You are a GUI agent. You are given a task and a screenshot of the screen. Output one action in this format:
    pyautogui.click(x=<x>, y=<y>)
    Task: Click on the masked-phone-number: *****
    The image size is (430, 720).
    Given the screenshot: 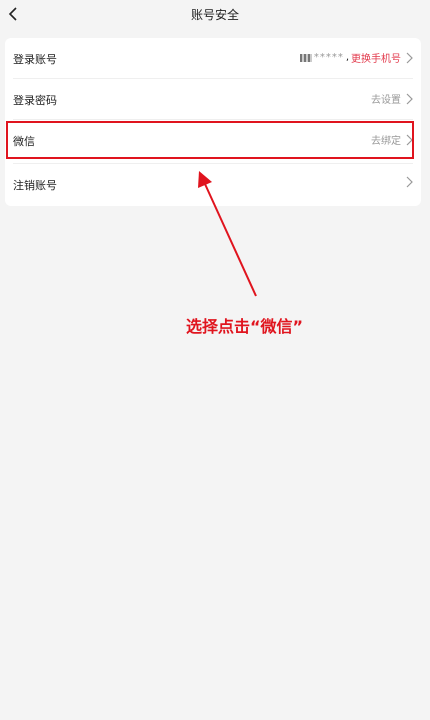 What is the action you would take?
    pyautogui.click(x=321, y=57)
    